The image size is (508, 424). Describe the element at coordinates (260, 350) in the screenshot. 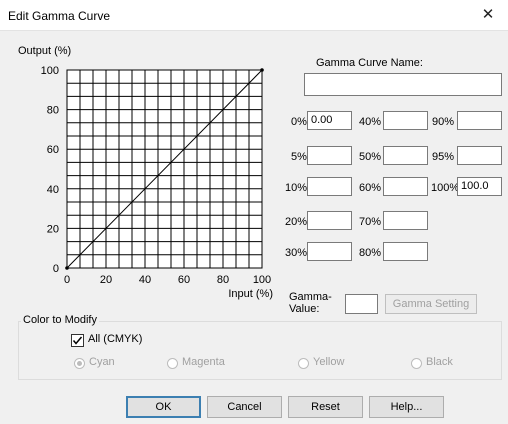

I see `color-to-modify-group` at that location.